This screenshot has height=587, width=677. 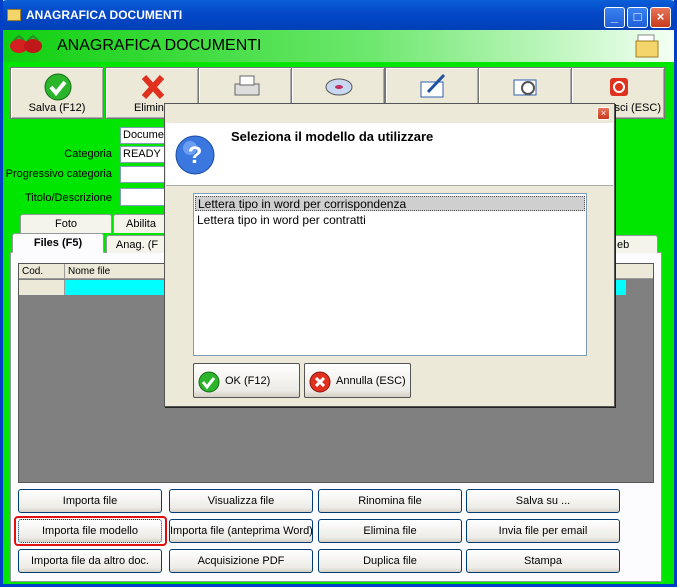 I want to click on mail-search-icon, so click(x=525, y=87).